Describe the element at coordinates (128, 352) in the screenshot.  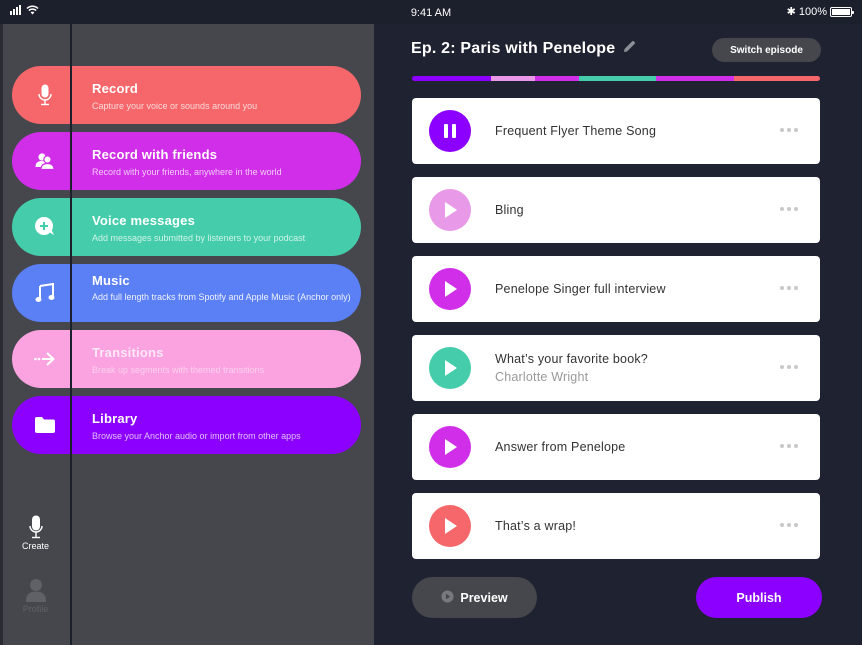
I see `menu-item-title: Transitions` at that location.